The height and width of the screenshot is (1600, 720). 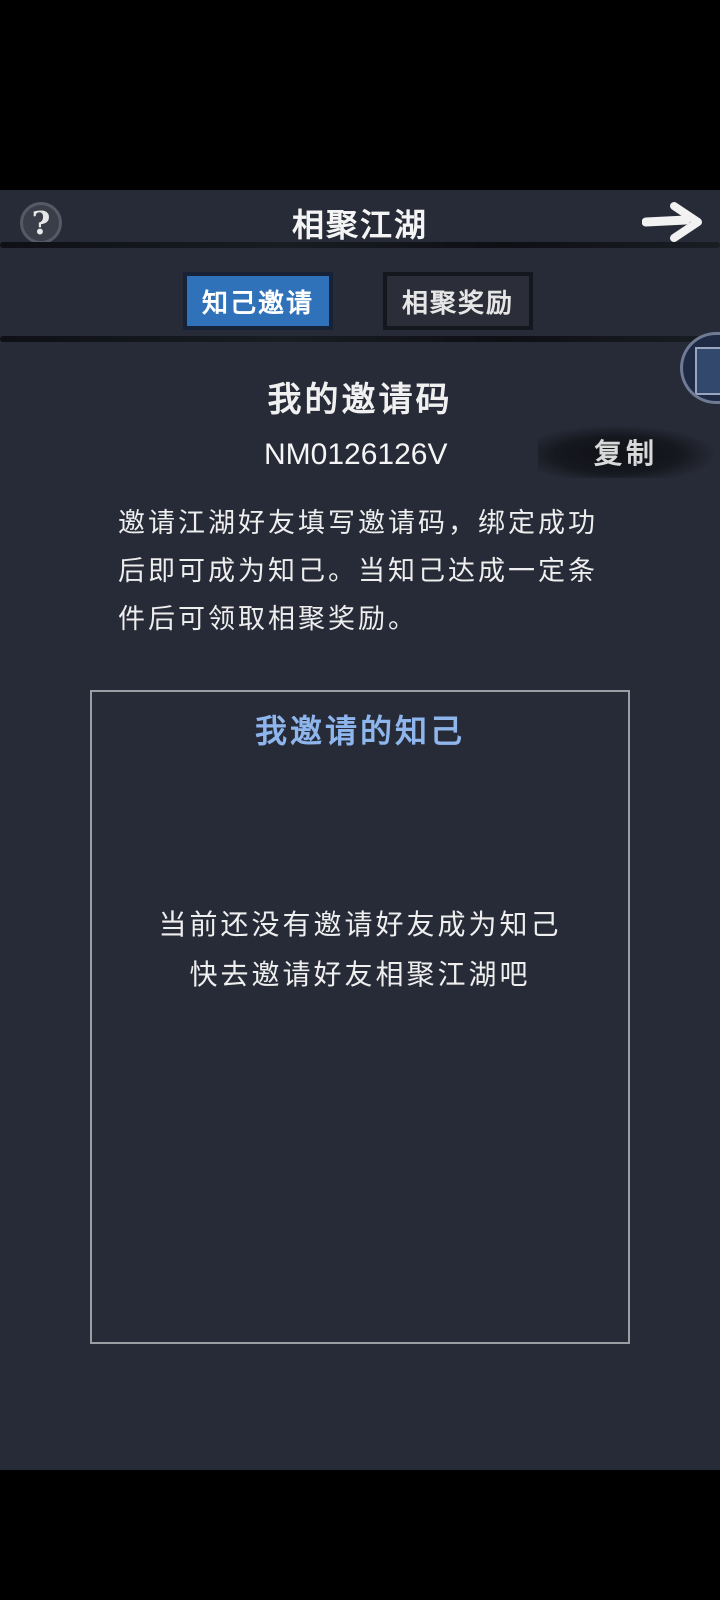 What do you see at coordinates (360, 245) in the screenshot?
I see `header-divider` at bounding box center [360, 245].